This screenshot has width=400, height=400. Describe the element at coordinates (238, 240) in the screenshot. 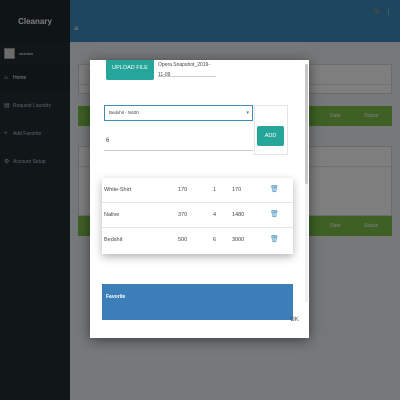

I see `item-total: 3000` at that location.